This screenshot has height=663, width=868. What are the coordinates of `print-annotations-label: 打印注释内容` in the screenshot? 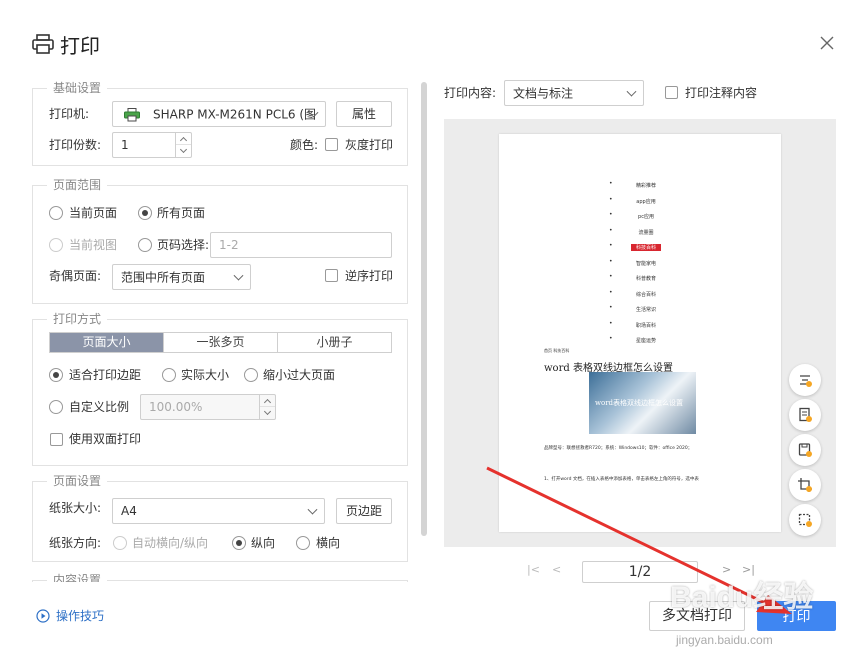 It's located at (721, 93).